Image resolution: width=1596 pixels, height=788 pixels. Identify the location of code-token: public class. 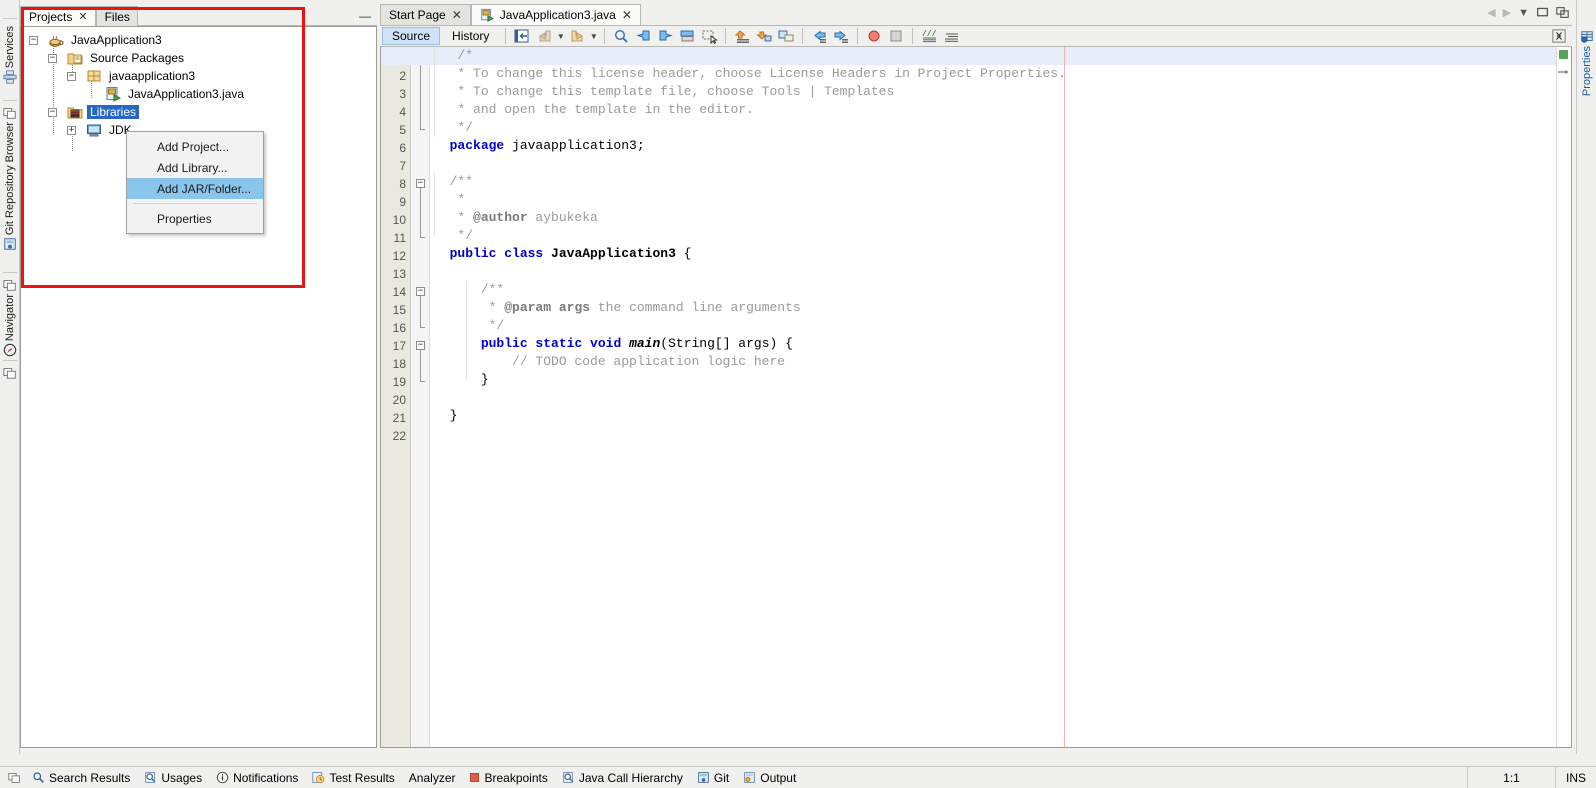
(496, 253).